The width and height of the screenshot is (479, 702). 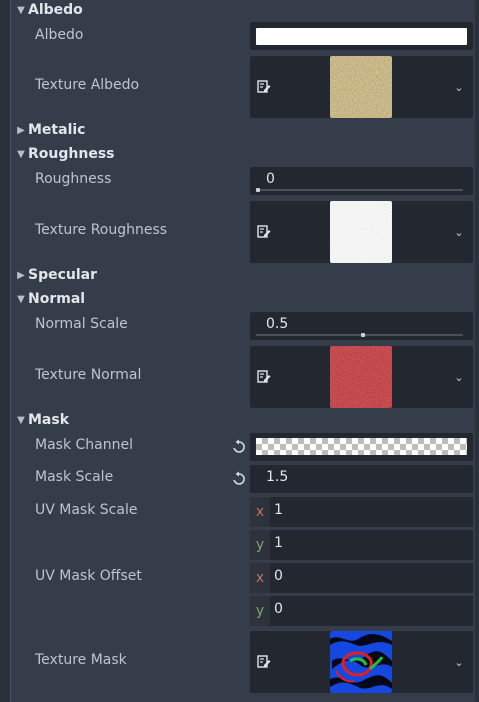 What do you see at coordinates (277, 324) in the screenshot?
I see `normal-scale-value: 0.5` at bounding box center [277, 324].